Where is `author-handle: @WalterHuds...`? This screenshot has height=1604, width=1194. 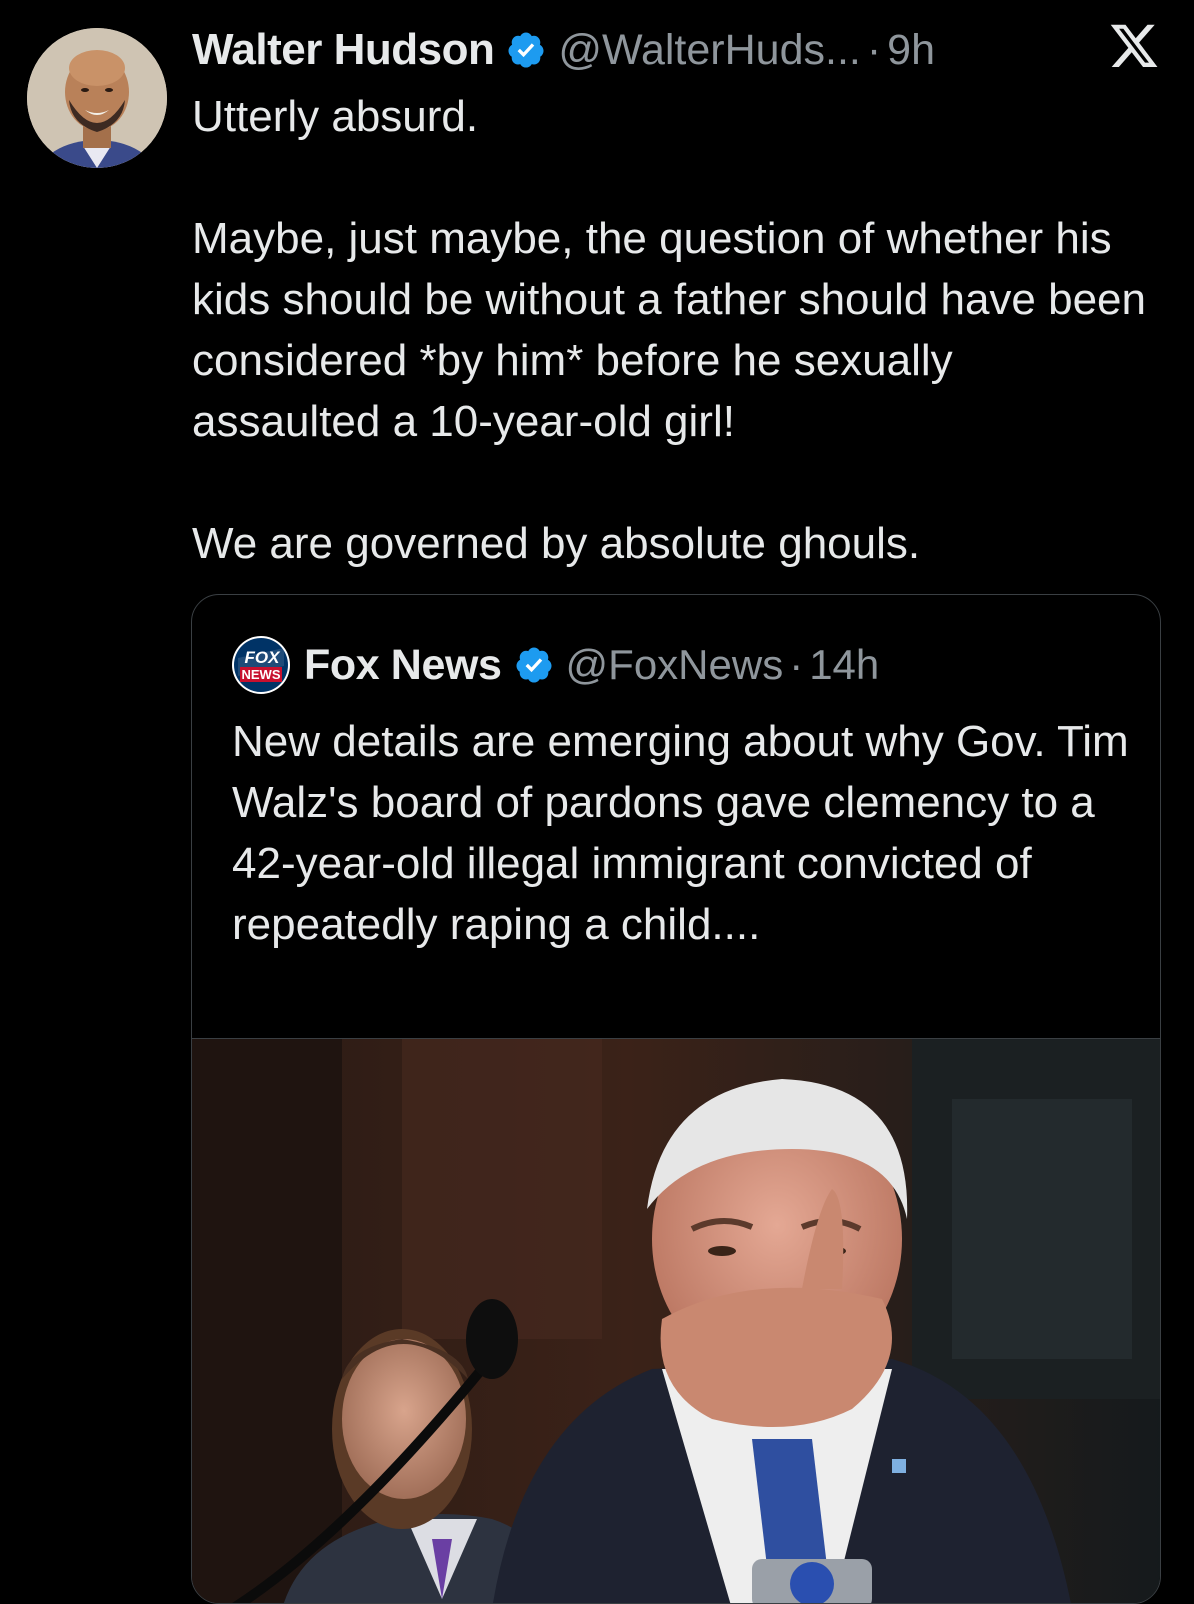 author-handle: @WalterHuds... is located at coordinates (709, 50).